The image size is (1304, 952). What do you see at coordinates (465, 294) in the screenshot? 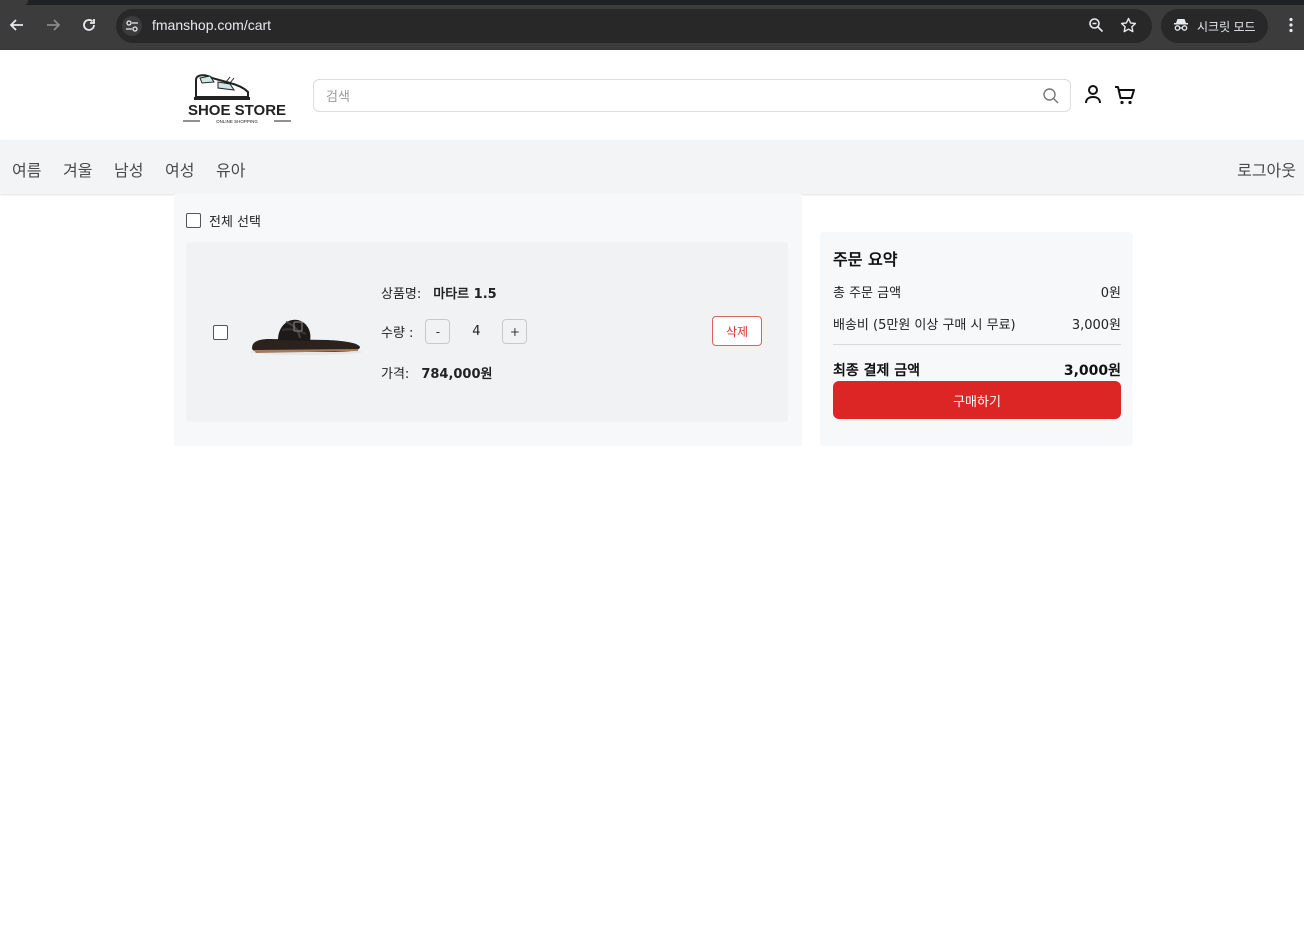
I see `product-name: 마타르 1.5` at bounding box center [465, 294].